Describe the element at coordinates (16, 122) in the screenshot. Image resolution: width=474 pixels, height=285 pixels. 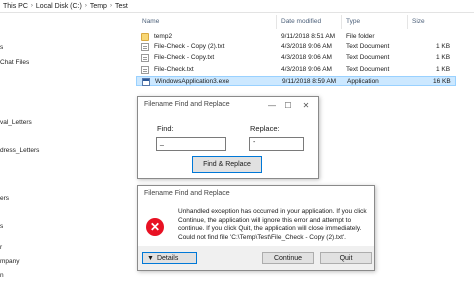
I see `nav-item: val_Letters` at that location.